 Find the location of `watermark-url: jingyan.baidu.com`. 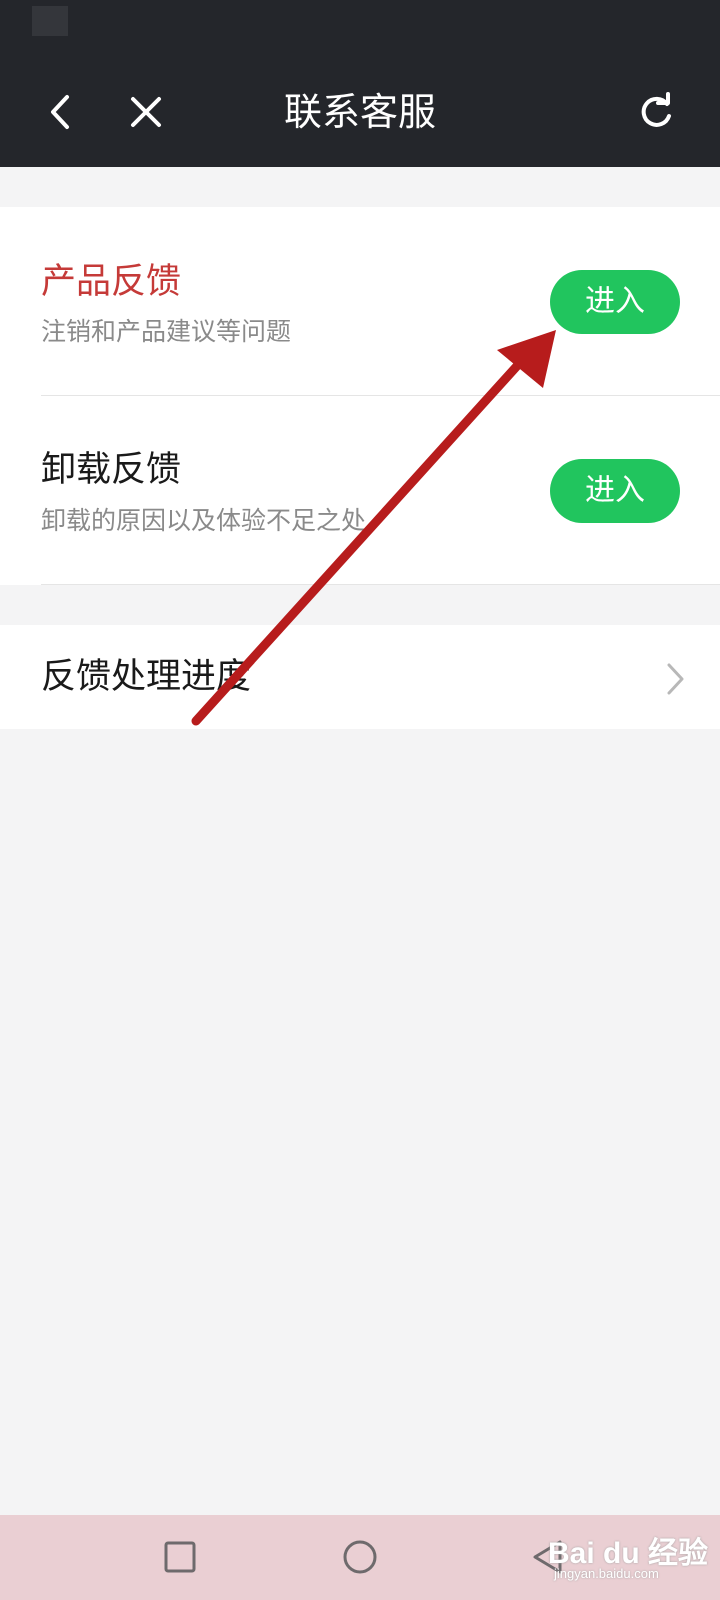

watermark-url: jingyan.baidu.com is located at coordinates (606, 1573).